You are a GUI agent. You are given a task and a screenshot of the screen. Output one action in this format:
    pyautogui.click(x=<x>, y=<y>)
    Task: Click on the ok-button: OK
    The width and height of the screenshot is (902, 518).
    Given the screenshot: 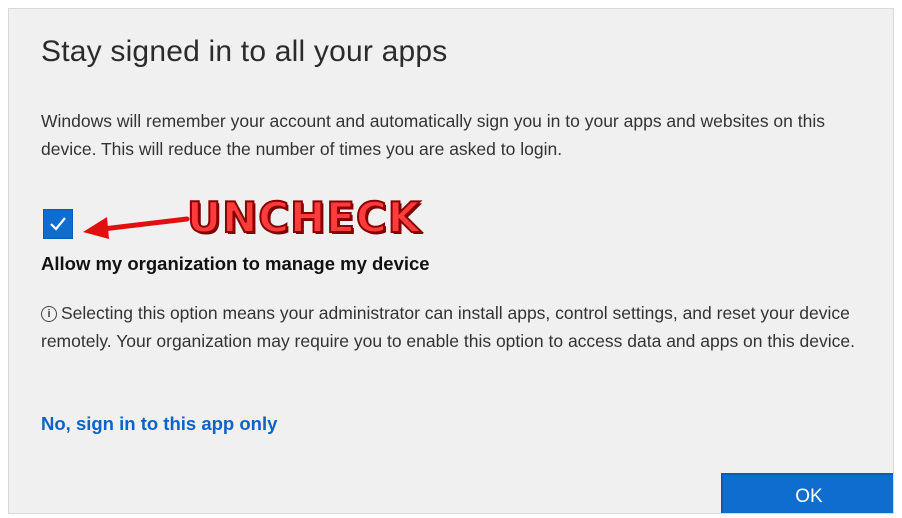 What is the action you would take?
    pyautogui.click(x=807, y=493)
    